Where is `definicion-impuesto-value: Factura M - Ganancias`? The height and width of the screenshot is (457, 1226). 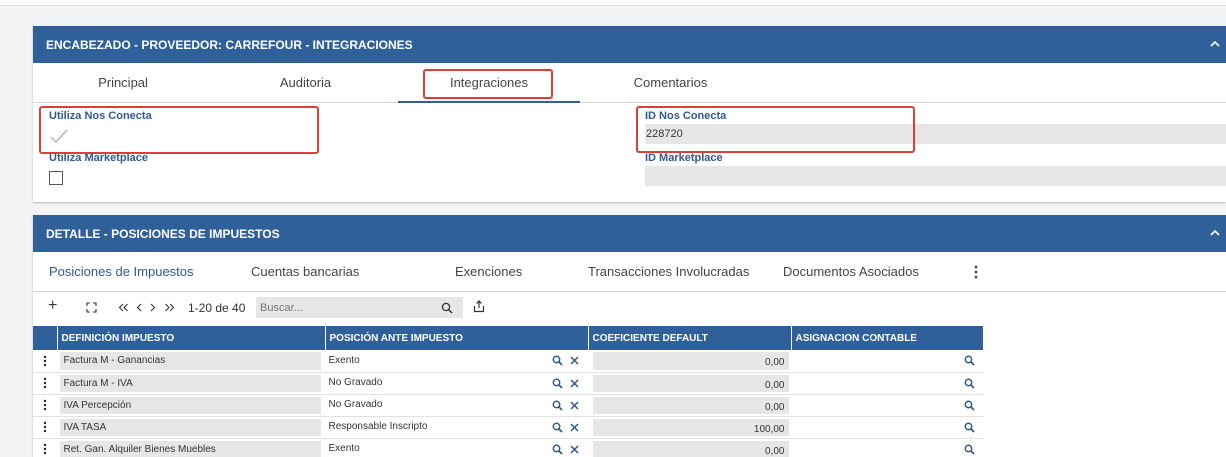
definicion-impuesto-value: Factura M - Ganancias is located at coordinates (190, 361).